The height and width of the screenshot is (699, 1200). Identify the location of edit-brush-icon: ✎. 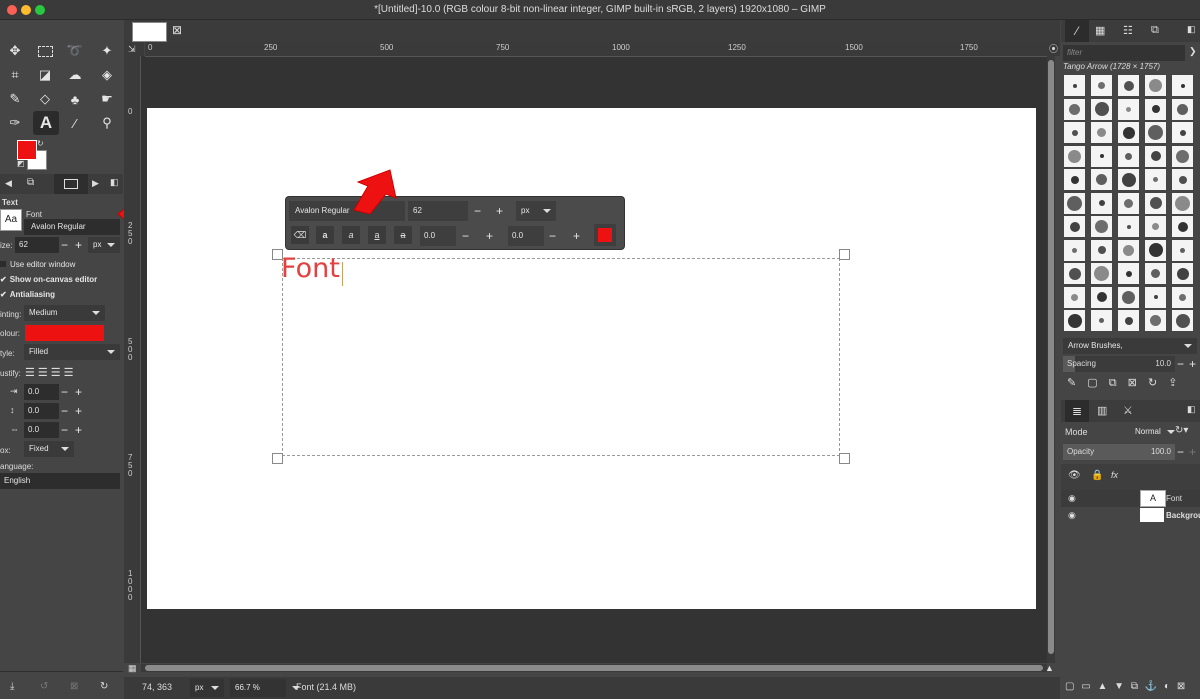
(1071, 383).